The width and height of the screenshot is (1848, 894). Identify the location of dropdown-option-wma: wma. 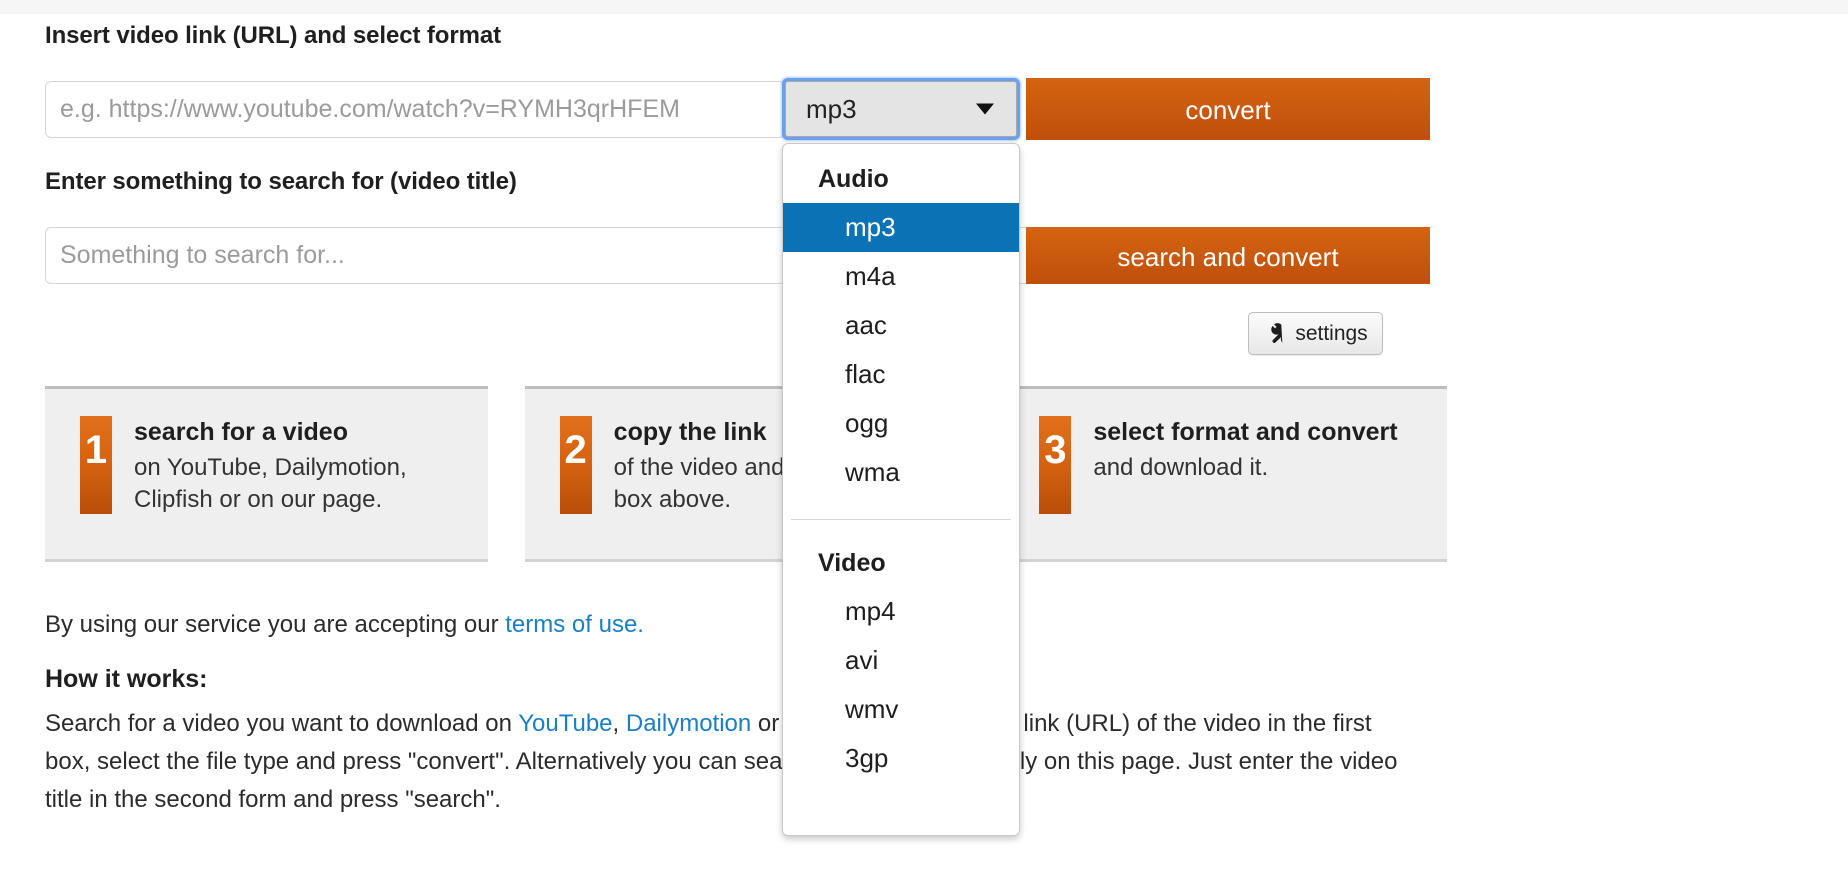
(901, 472).